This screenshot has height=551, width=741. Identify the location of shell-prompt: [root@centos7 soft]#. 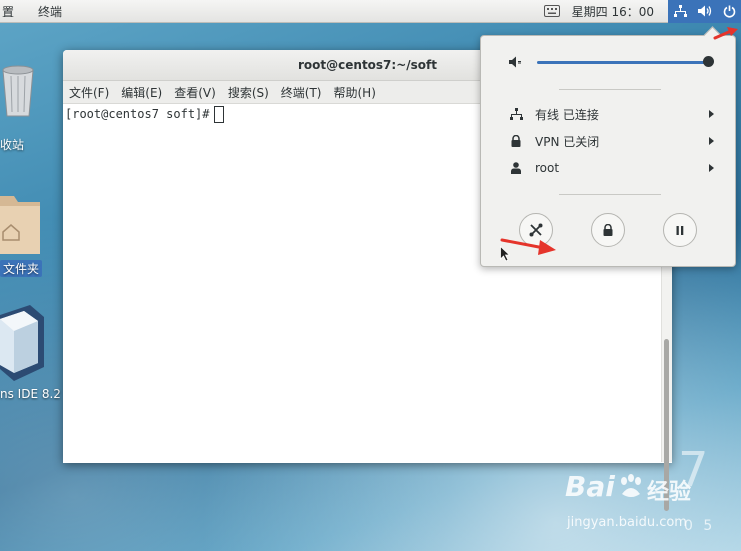
(137, 114).